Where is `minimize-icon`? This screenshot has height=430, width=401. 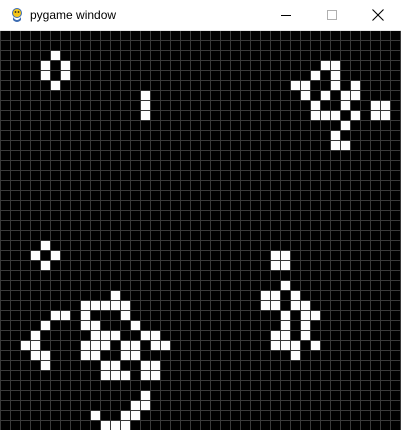 minimize-icon is located at coordinates (286, 15).